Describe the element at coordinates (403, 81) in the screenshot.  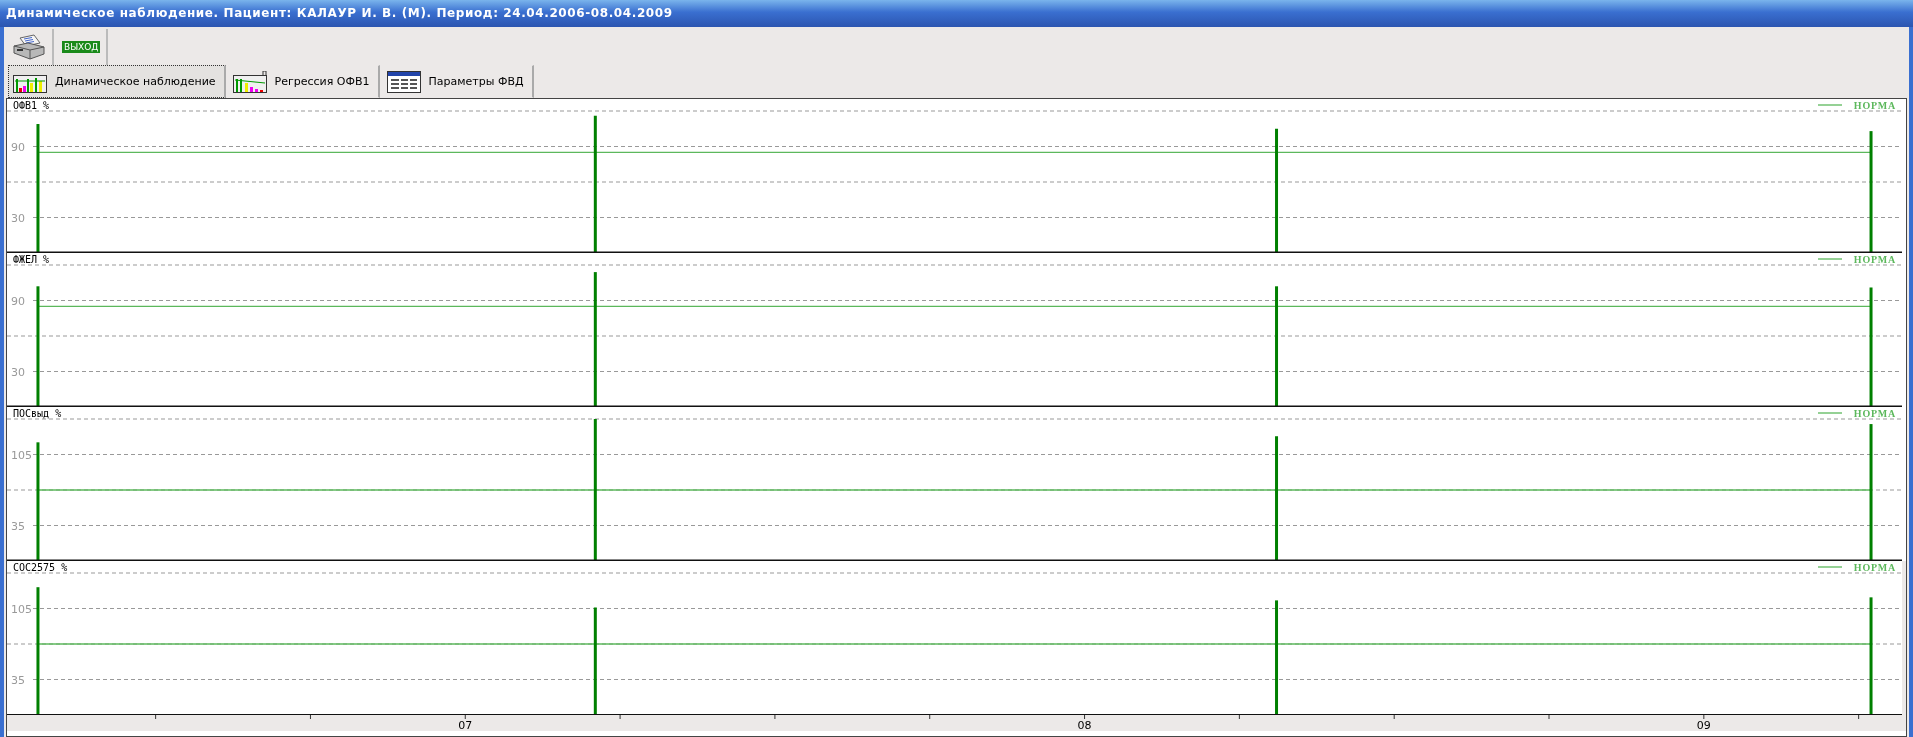
I see `table-icon` at that location.